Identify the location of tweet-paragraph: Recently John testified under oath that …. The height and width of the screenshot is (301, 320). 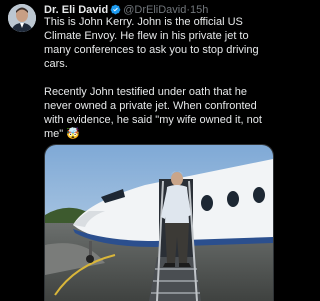
(153, 113).